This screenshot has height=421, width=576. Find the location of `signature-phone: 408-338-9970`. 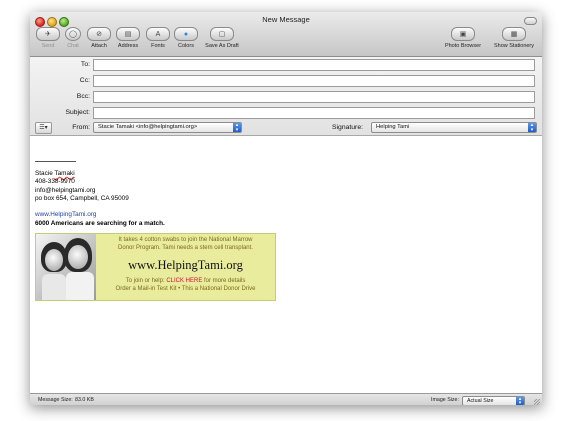

signature-phone: 408-338-9970 is located at coordinates (55, 182).